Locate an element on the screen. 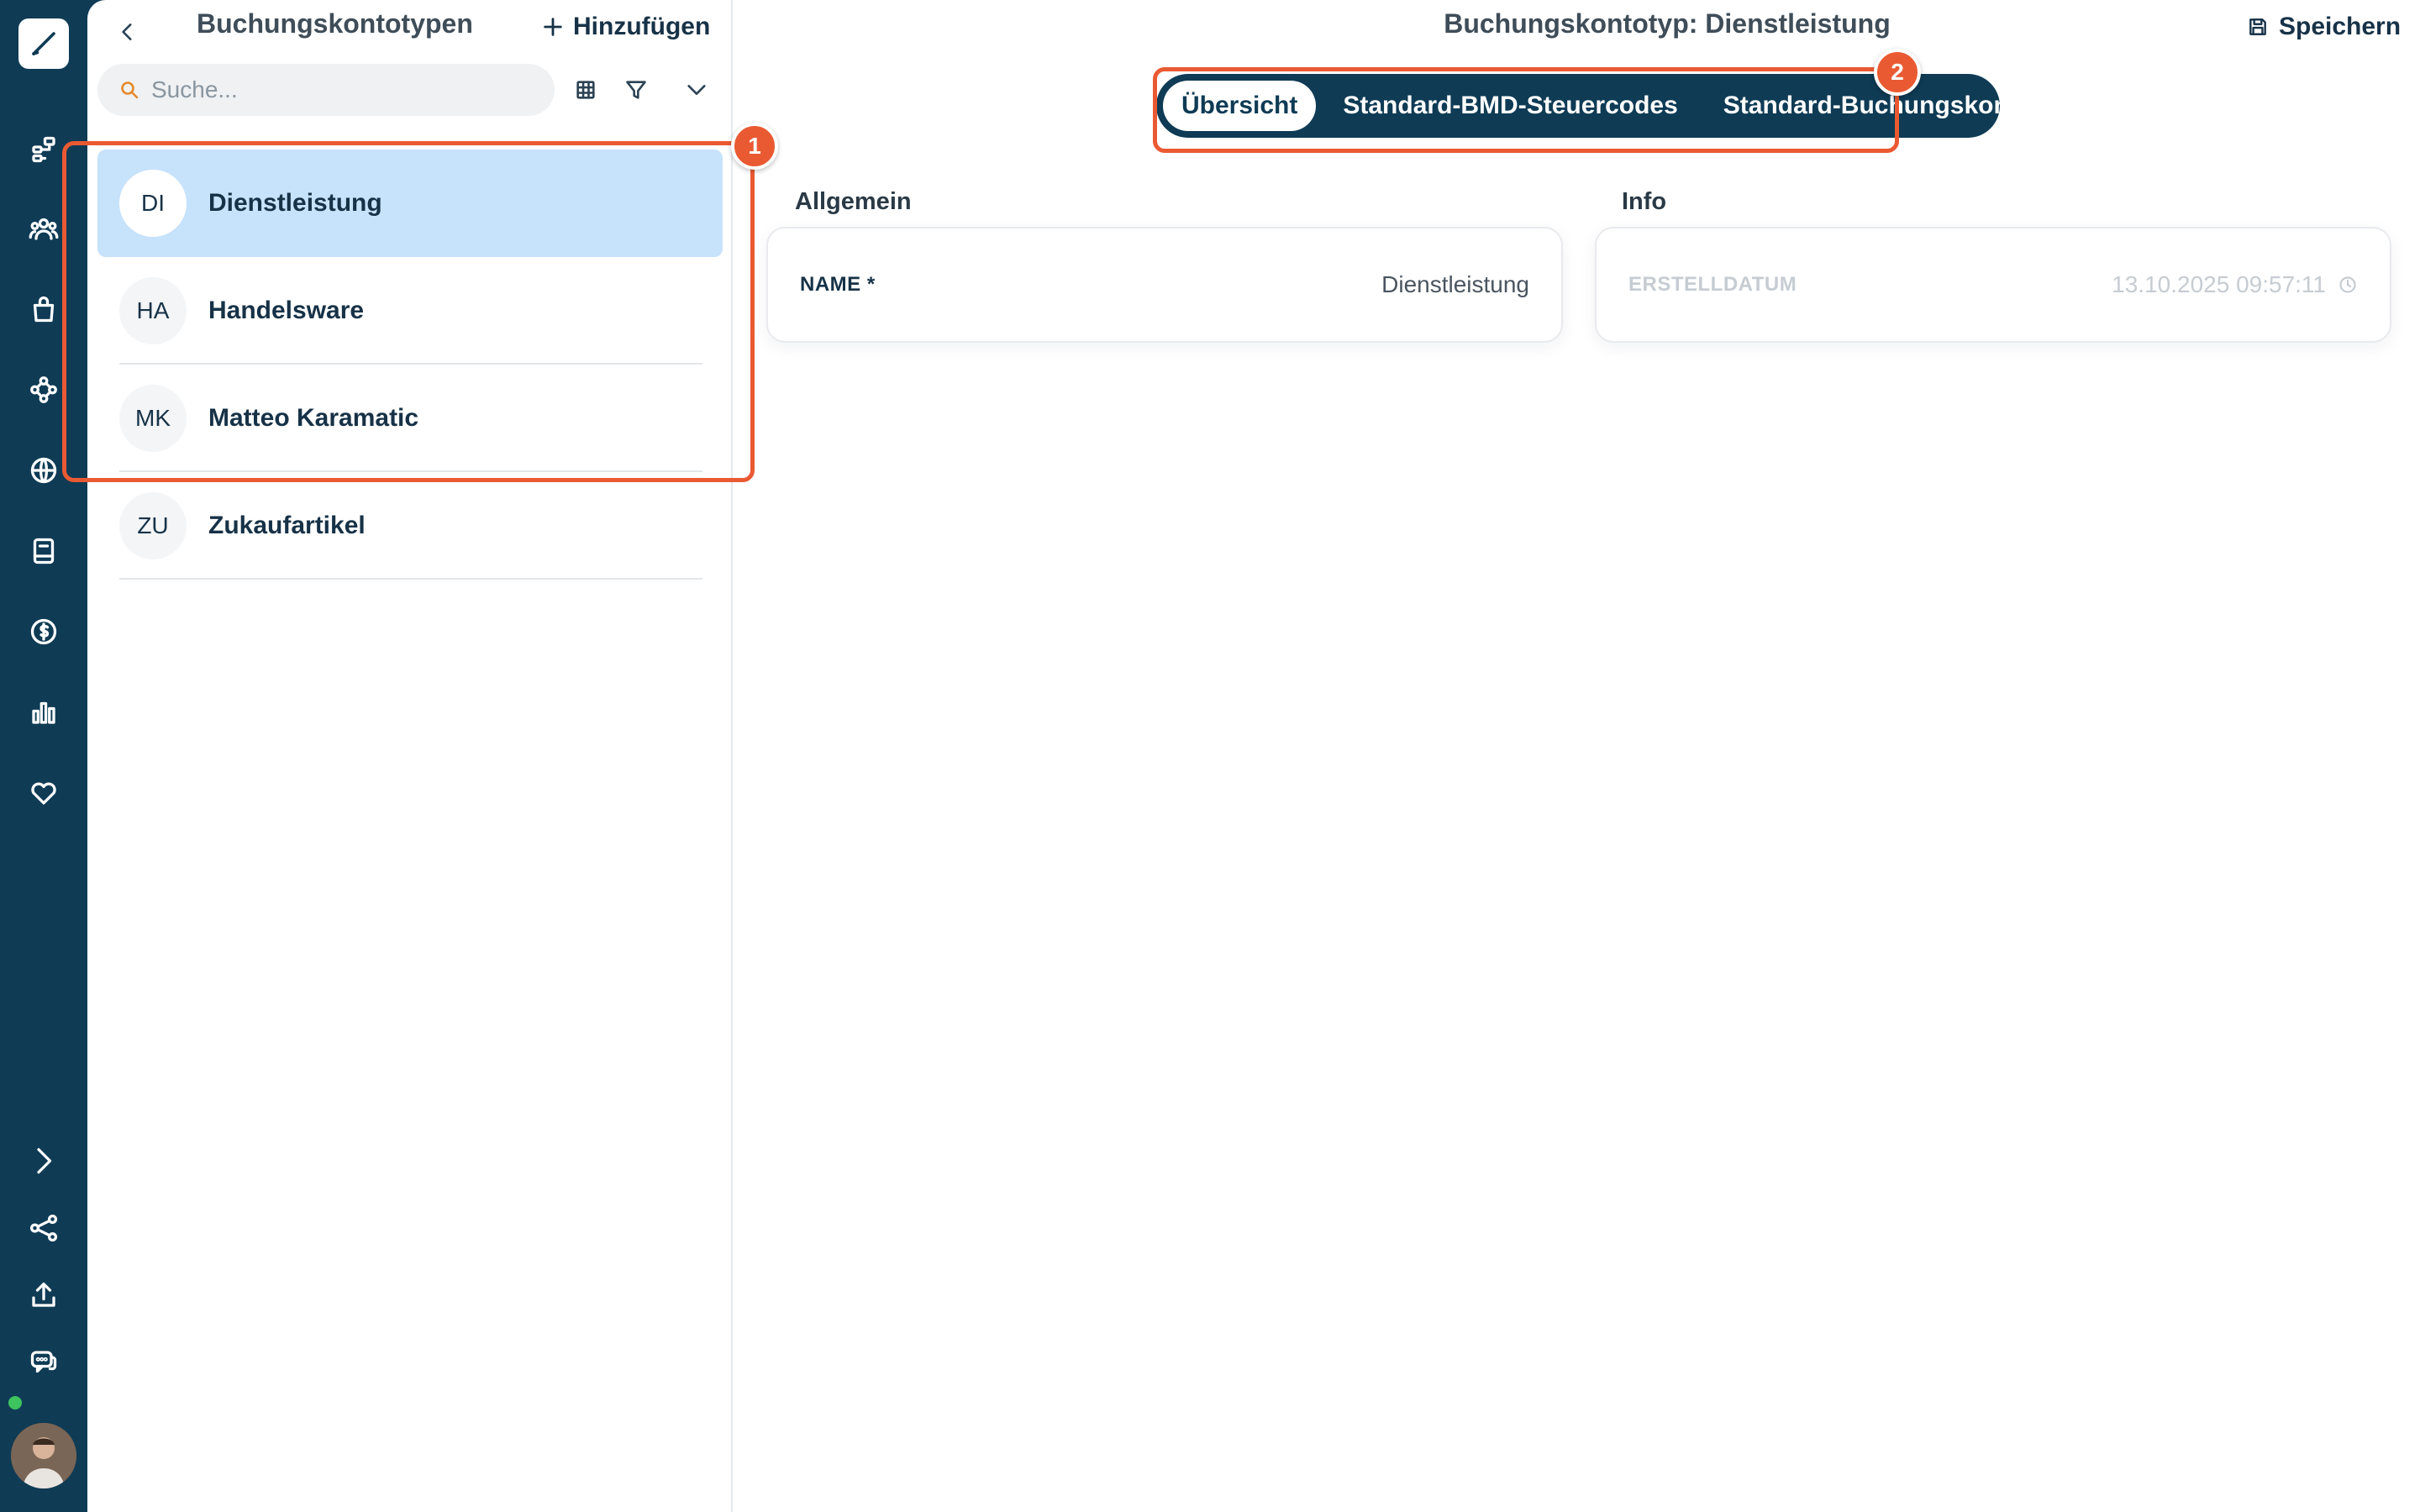 This screenshot has width=2420, height=1512. avatar is located at coordinates (43, 1455).